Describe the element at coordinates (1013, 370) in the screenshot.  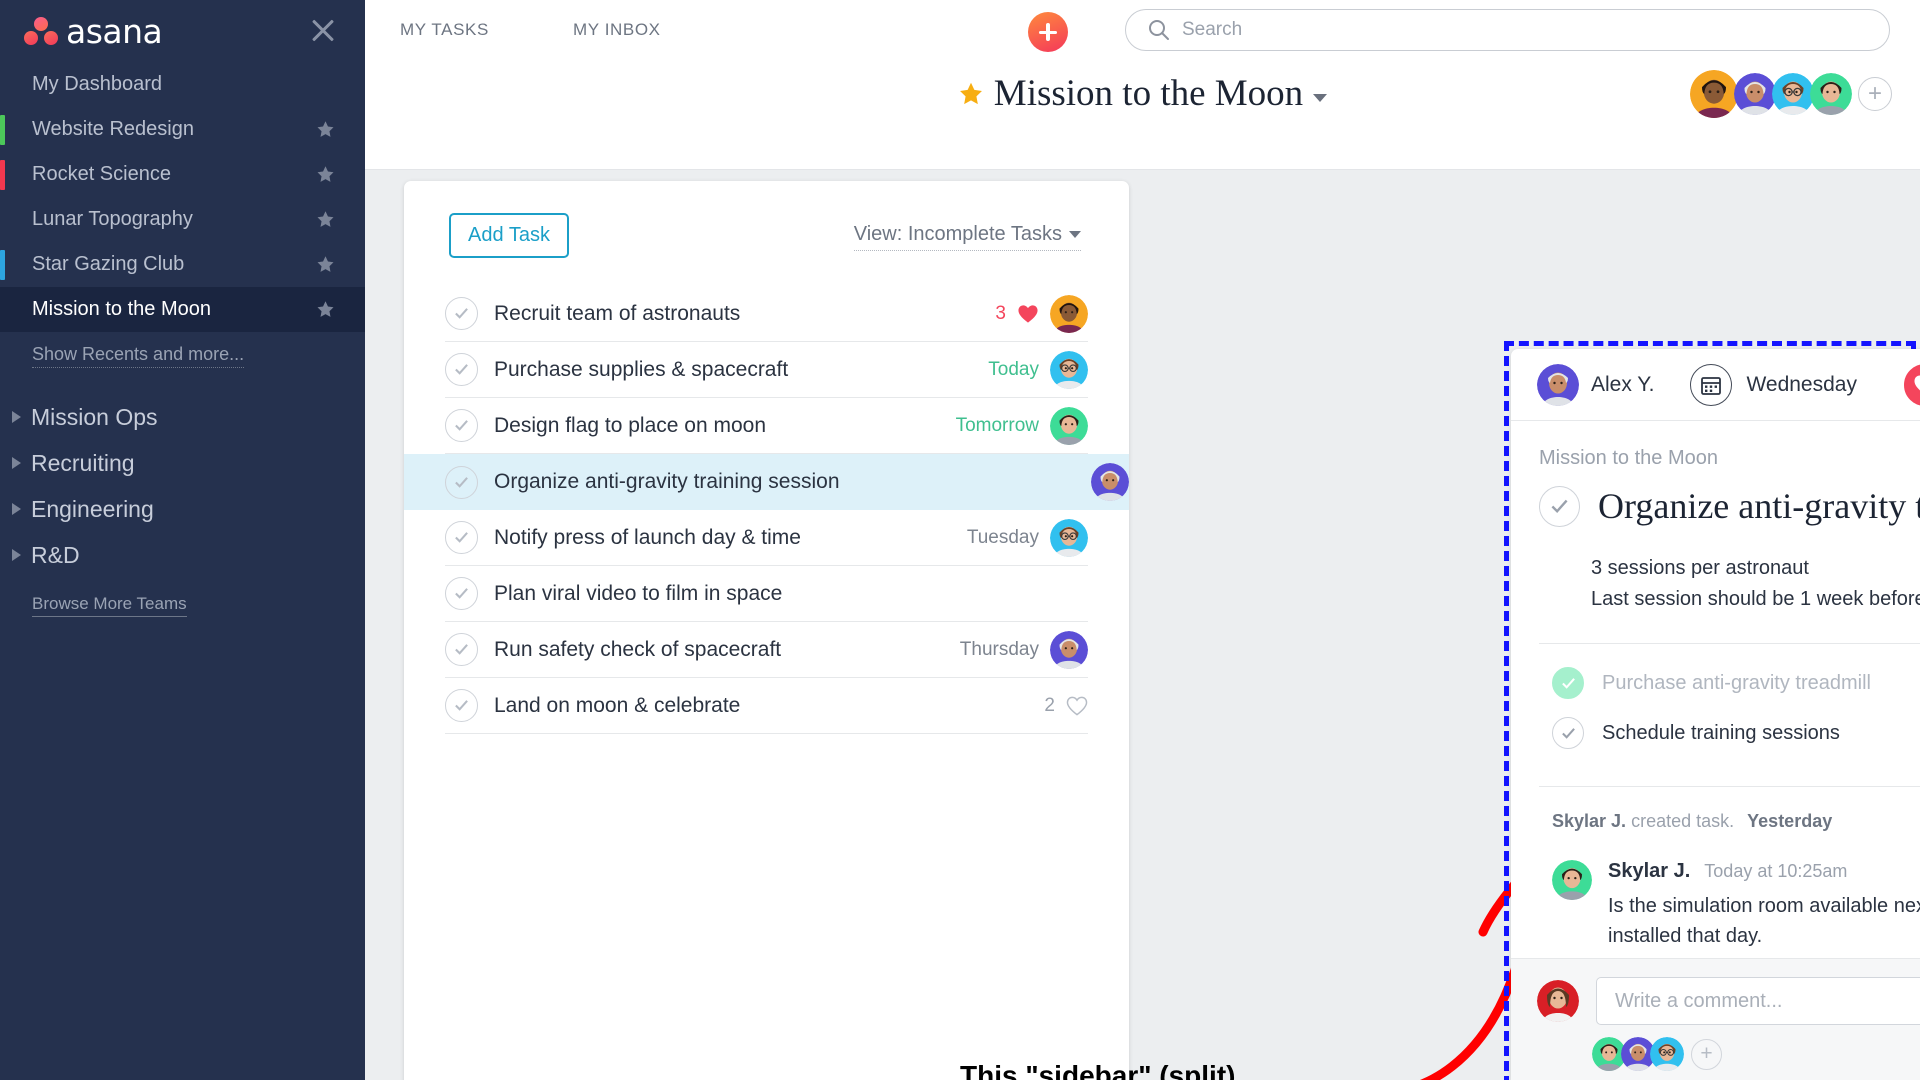
I see `task-due-date: Today` at that location.